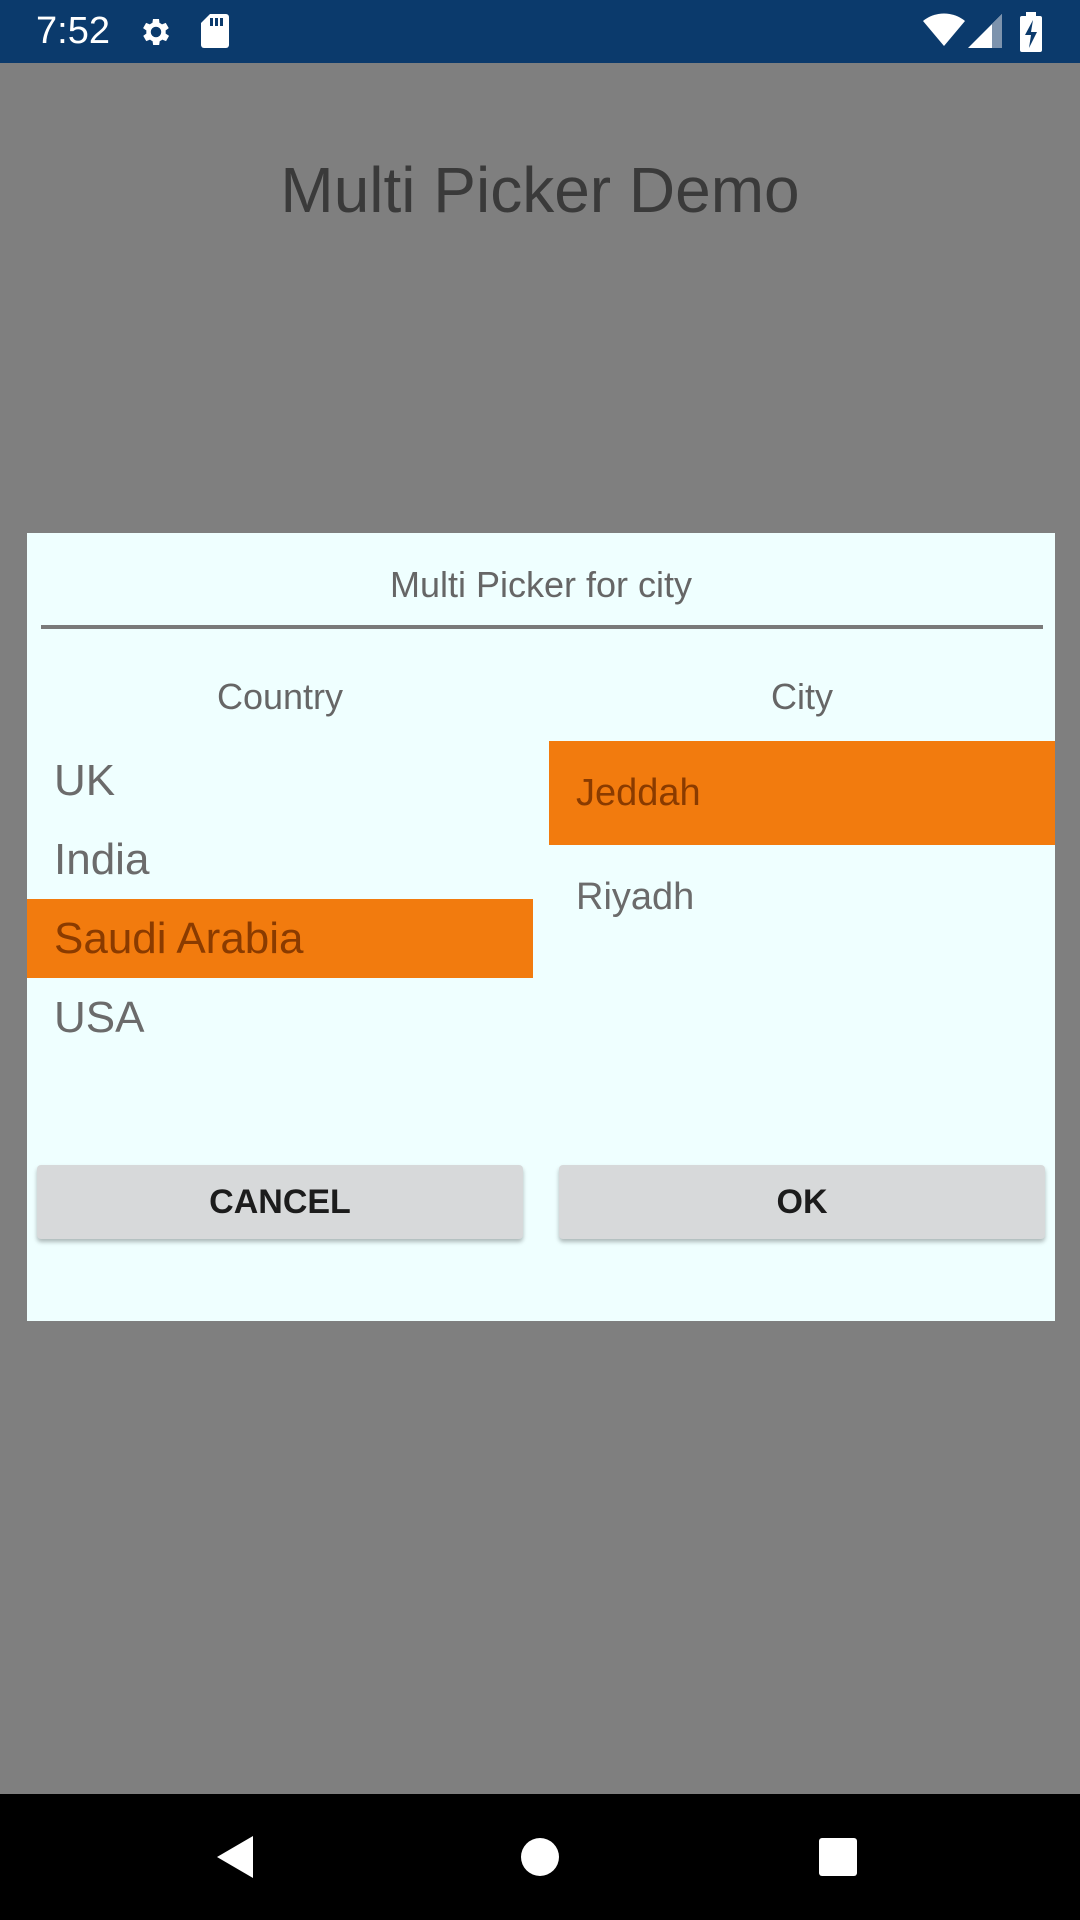 The image size is (1080, 1920). Describe the element at coordinates (540, 31) in the screenshot. I see `status-bar: 7:52` at that location.